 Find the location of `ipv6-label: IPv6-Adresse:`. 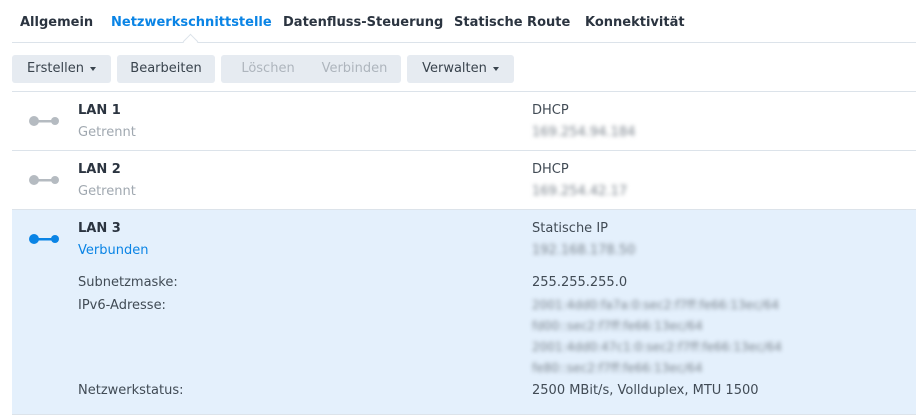

ipv6-label: IPv6-Adresse: is located at coordinates (122, 305).